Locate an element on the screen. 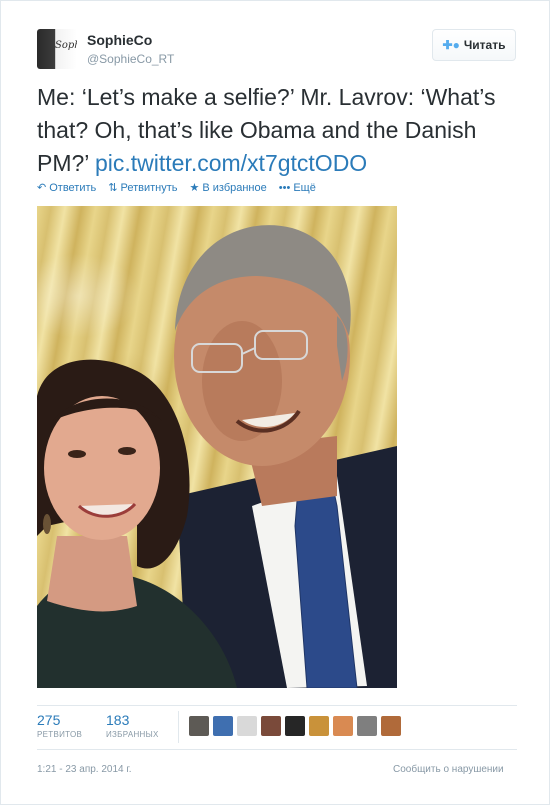  retweet-action: ⇅ Ретвитнуть is located at coordinates (143, 188).